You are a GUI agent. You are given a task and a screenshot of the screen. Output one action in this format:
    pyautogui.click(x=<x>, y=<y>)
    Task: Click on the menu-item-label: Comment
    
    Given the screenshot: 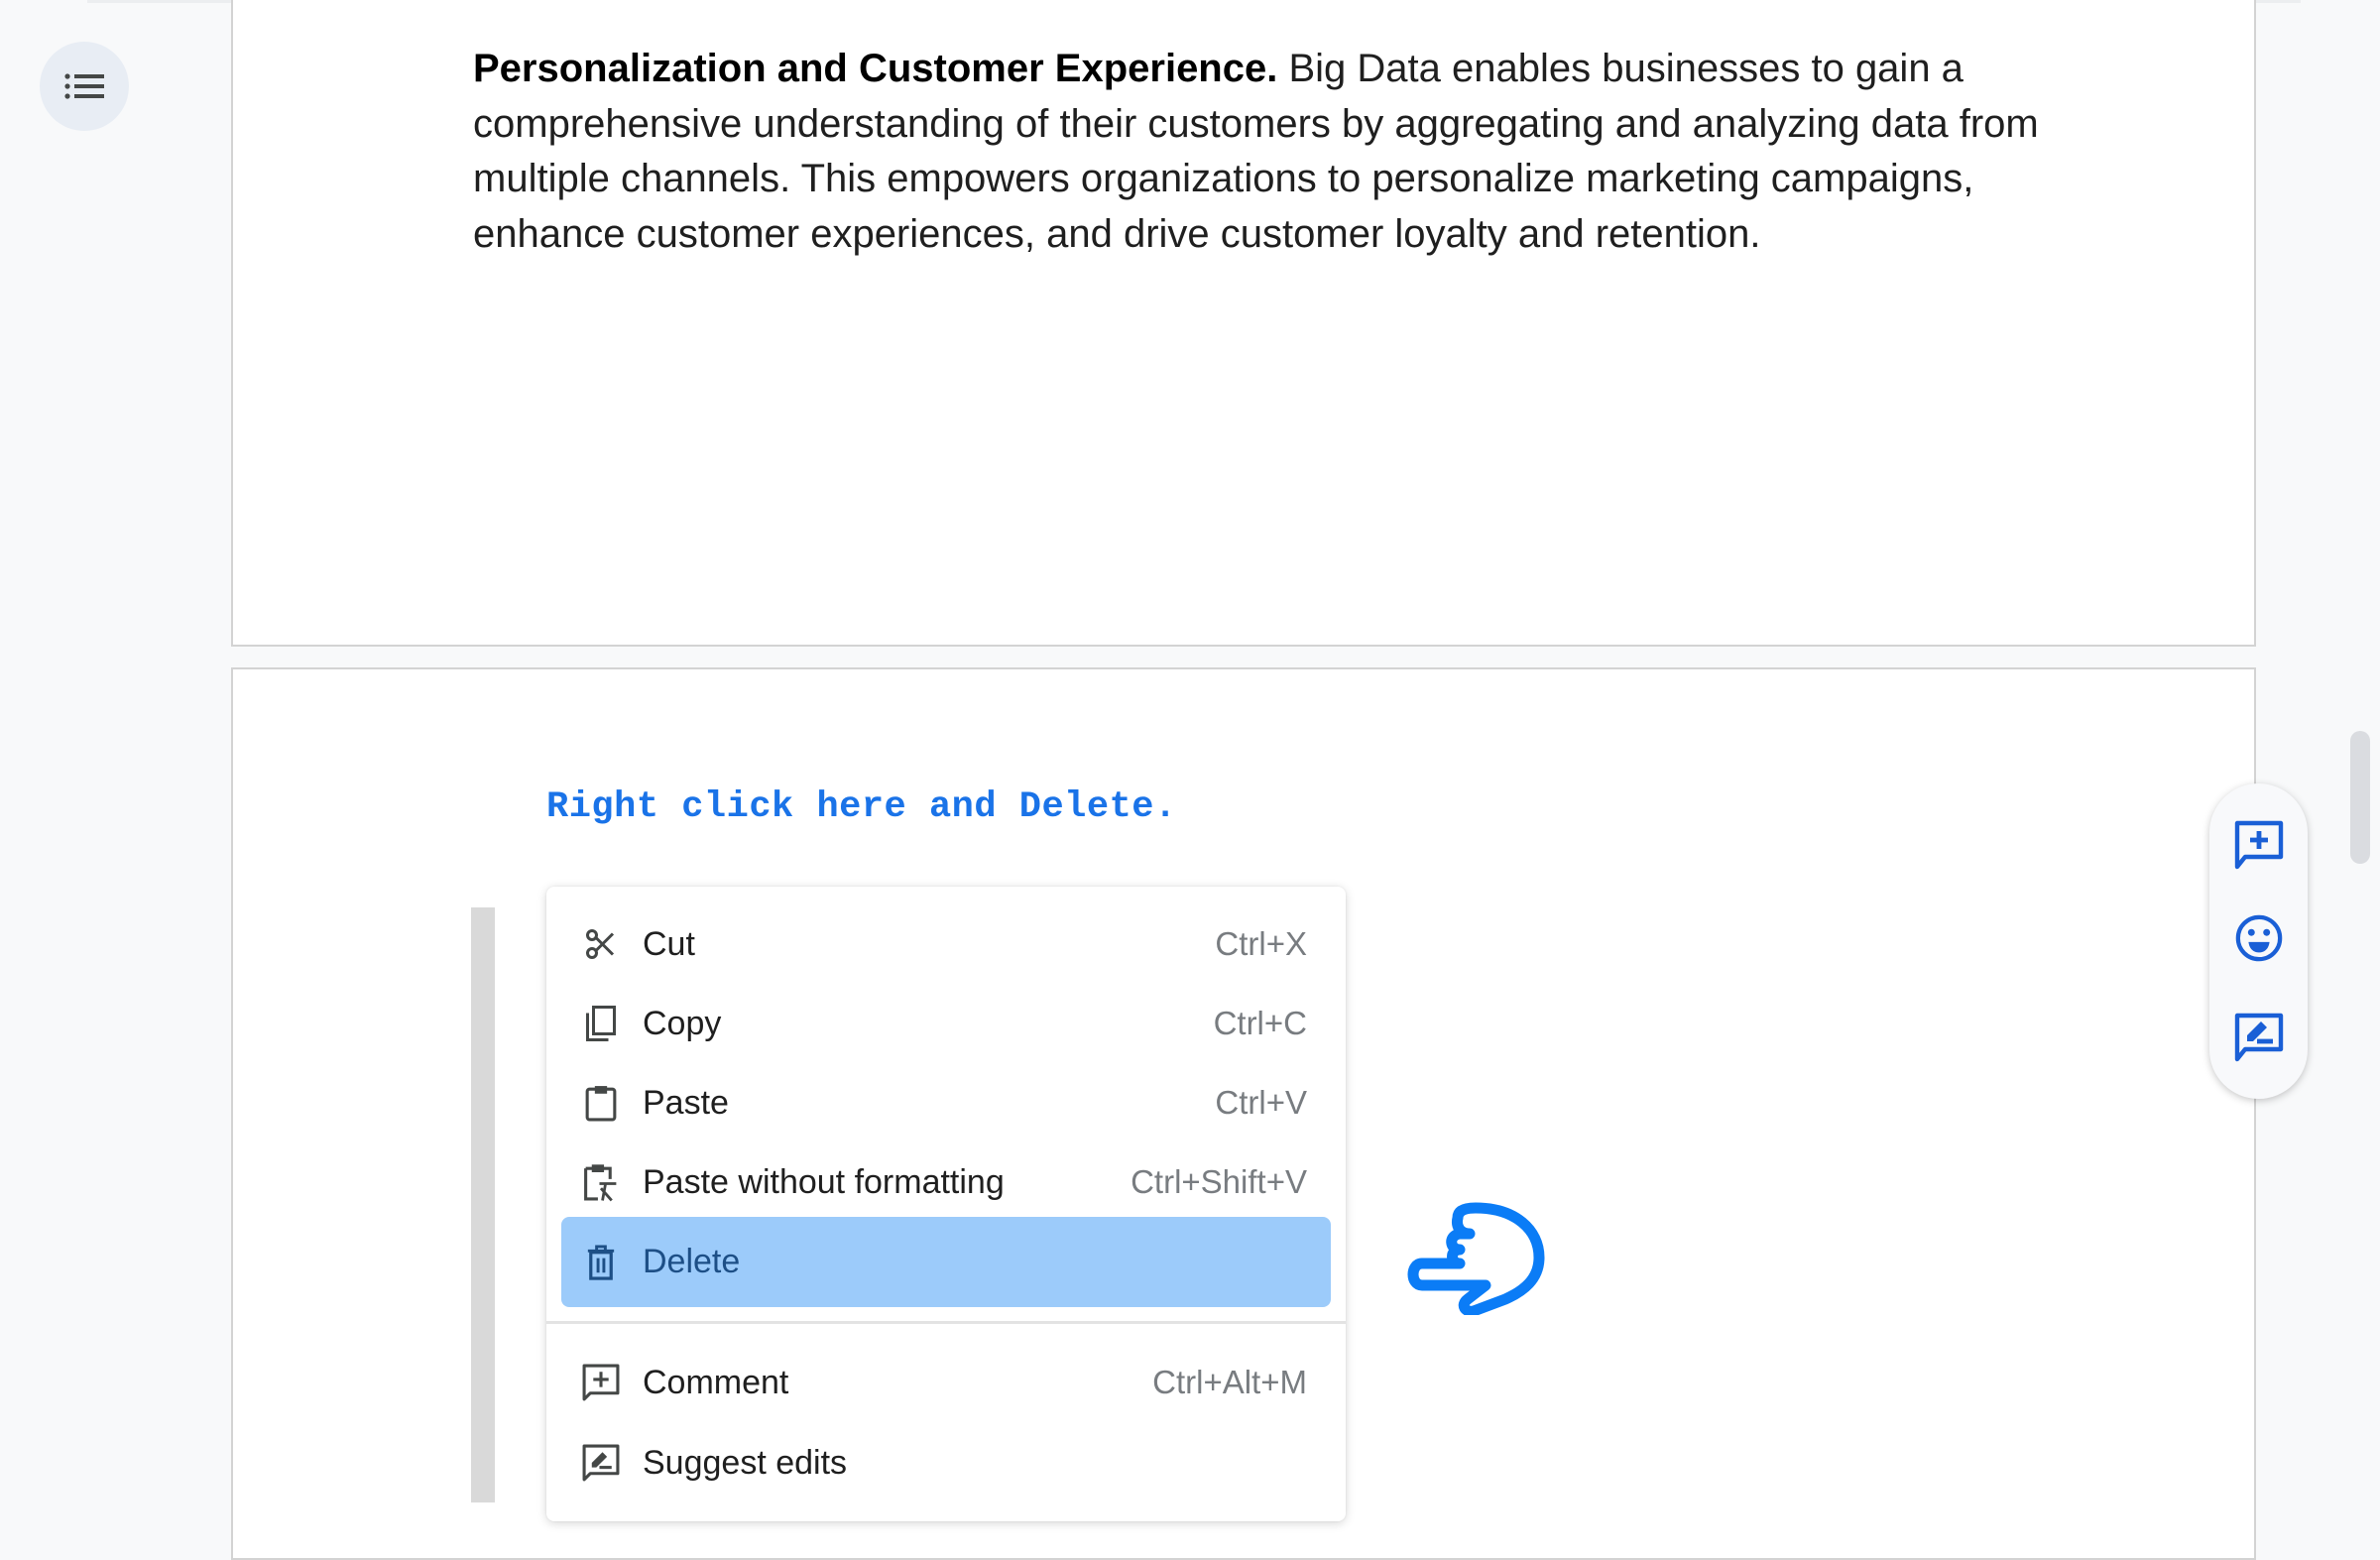 What is the action you would take?
    pyautogui.click(x=716, y=1382)
    